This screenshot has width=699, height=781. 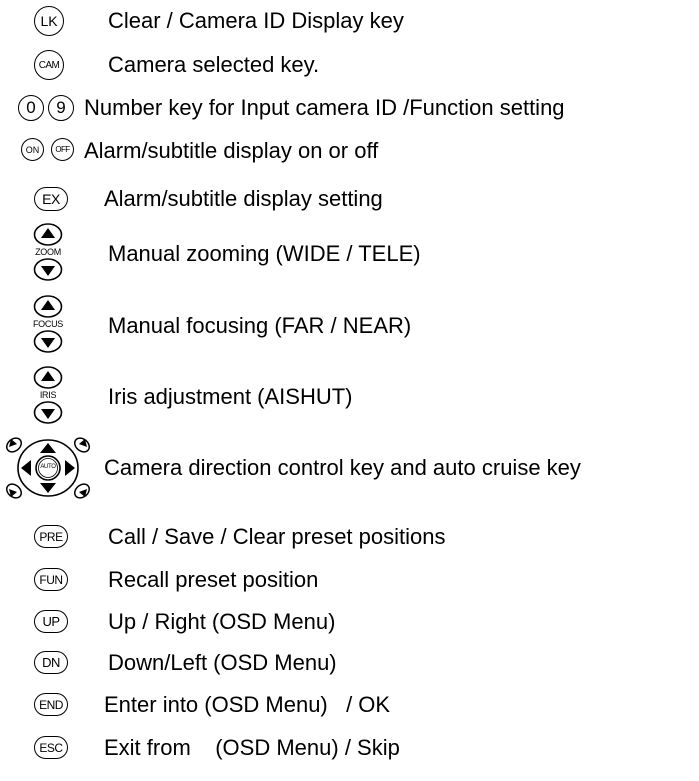 I want to click on nine-key-icon: 9, so click(x=61, y=108).